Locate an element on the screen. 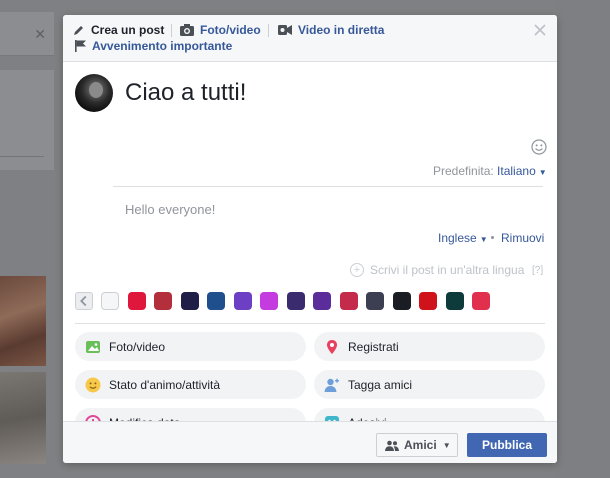 The image size is (610, 478). plus-circle-icon: + is located at coordinates (357, 270).